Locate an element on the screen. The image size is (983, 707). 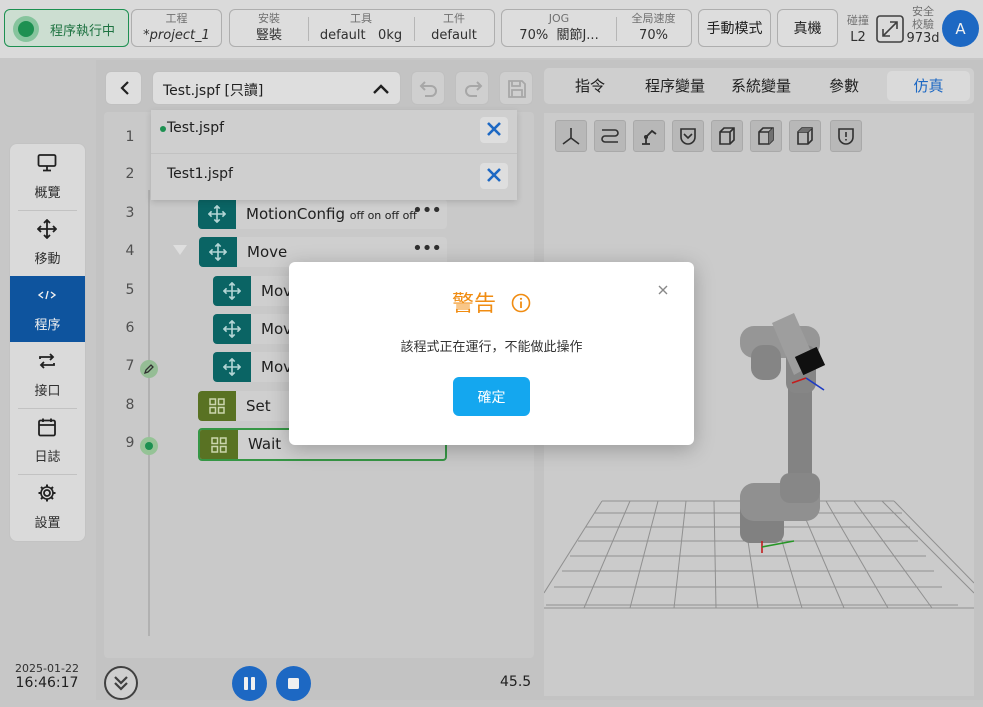
dialog-message: 該程式正在運行，不能做此操作 is located at coordinates (491, 347).